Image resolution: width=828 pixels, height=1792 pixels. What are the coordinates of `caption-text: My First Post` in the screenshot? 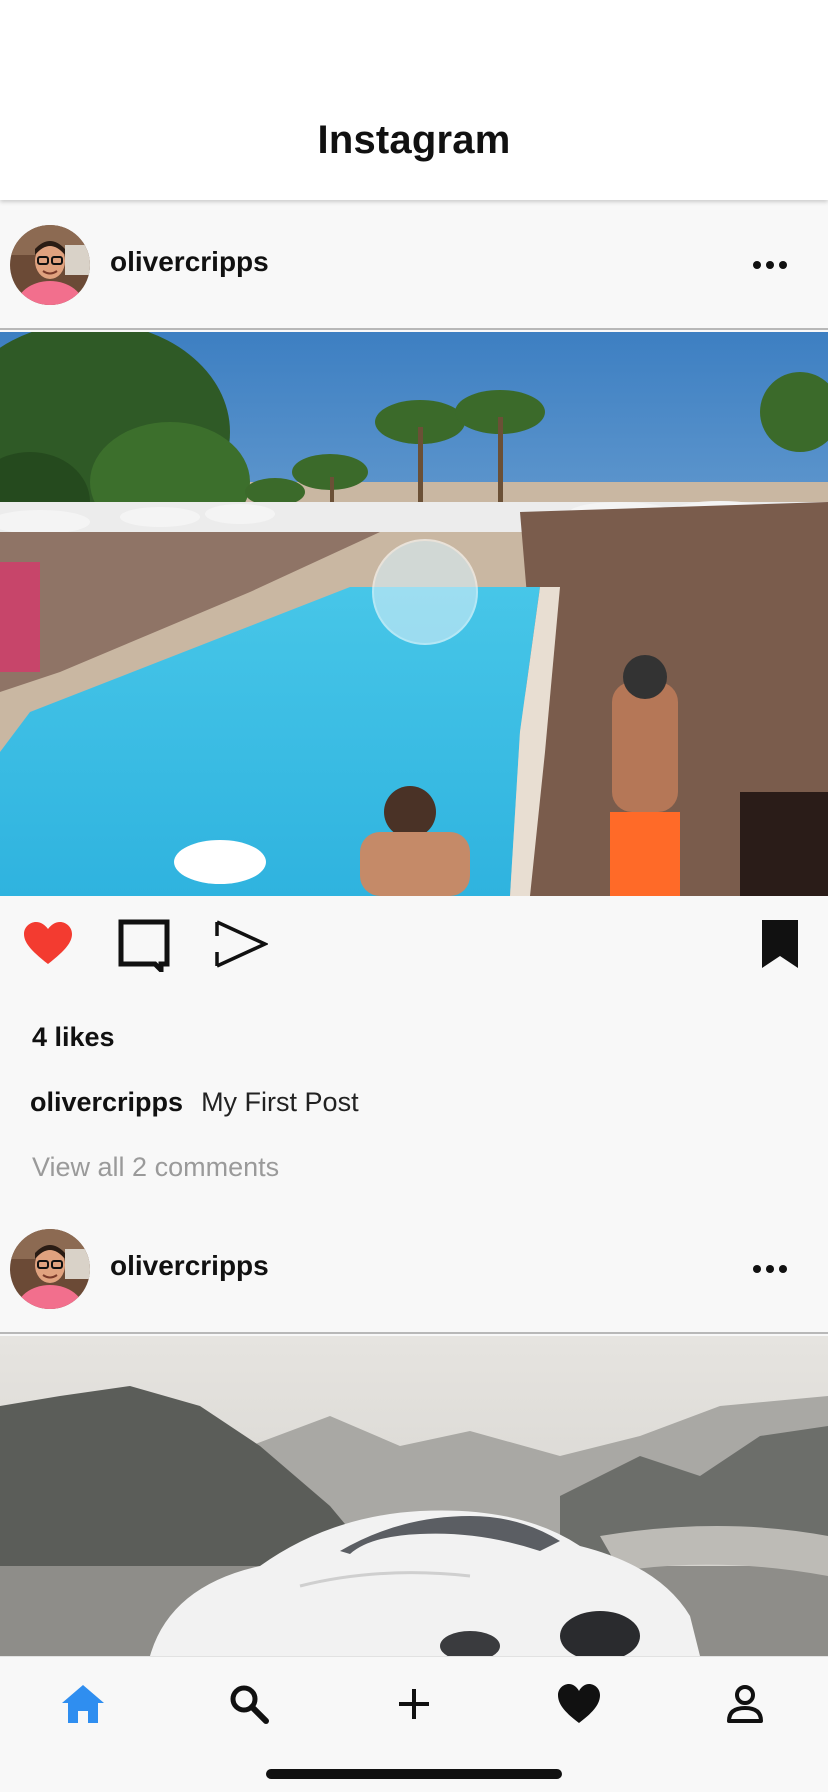 It's located at (280, 1102).